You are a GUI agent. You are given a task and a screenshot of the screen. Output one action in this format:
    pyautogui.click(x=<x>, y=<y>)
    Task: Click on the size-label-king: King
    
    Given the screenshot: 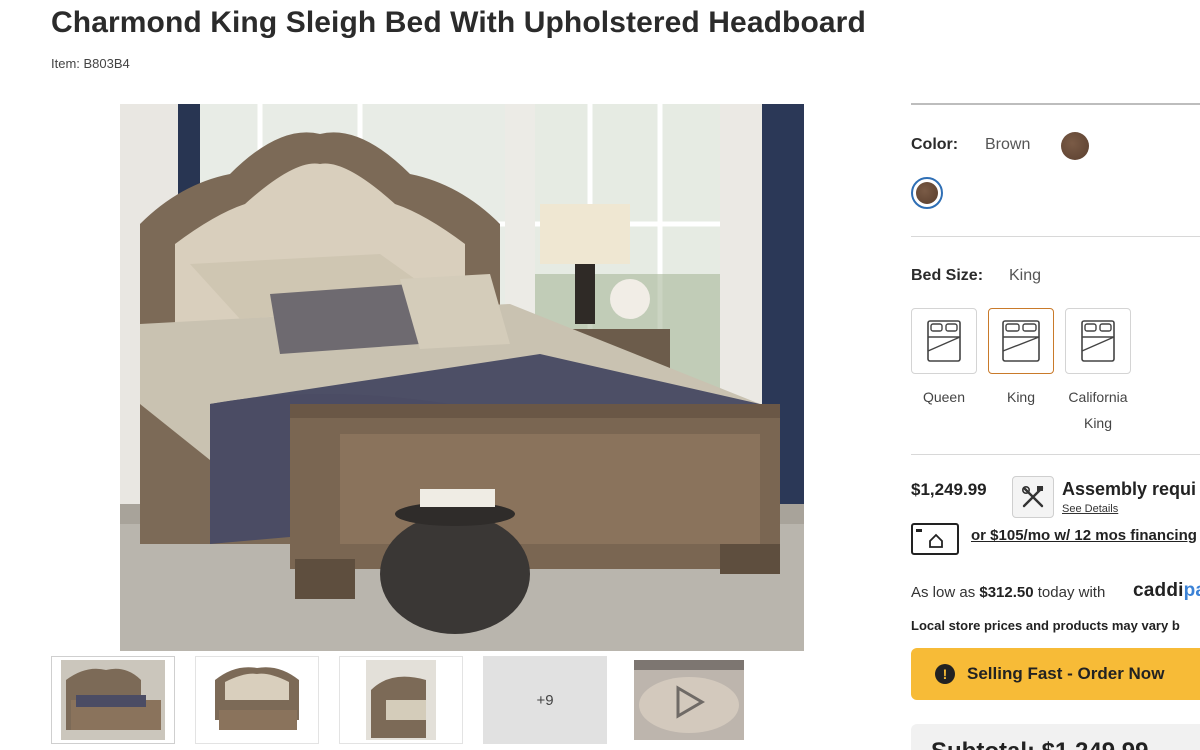 What is the action you would take?
    pyautogui.click(x=1021, y=397)
    